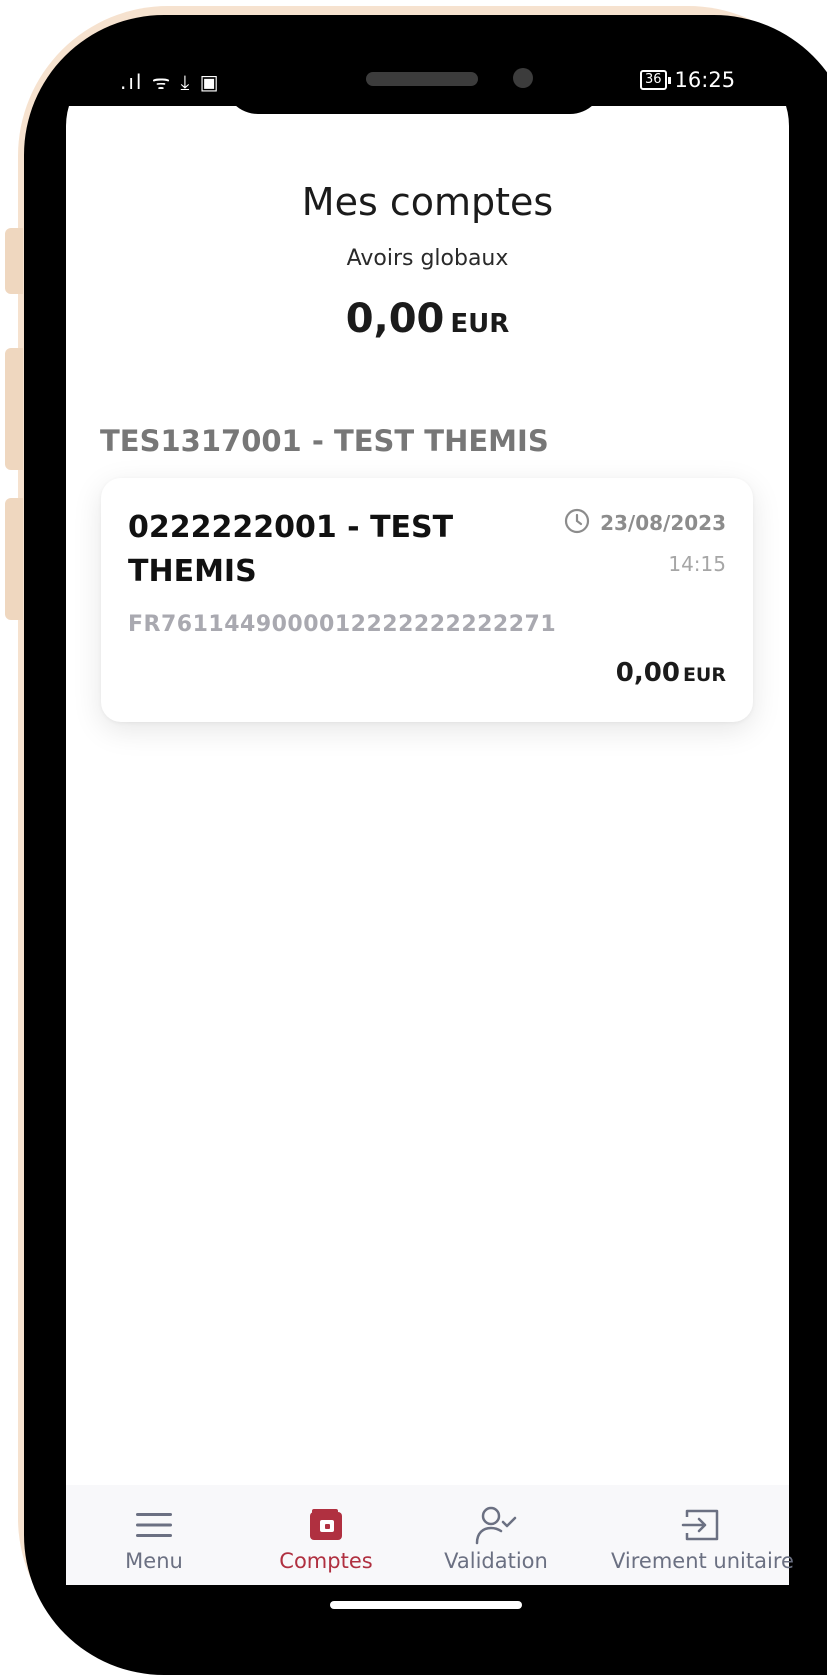 Image resolution: width=827 pixels, height=1675 pixels. I want to click on account-balance-amount: 0,00, so click(647, 673).